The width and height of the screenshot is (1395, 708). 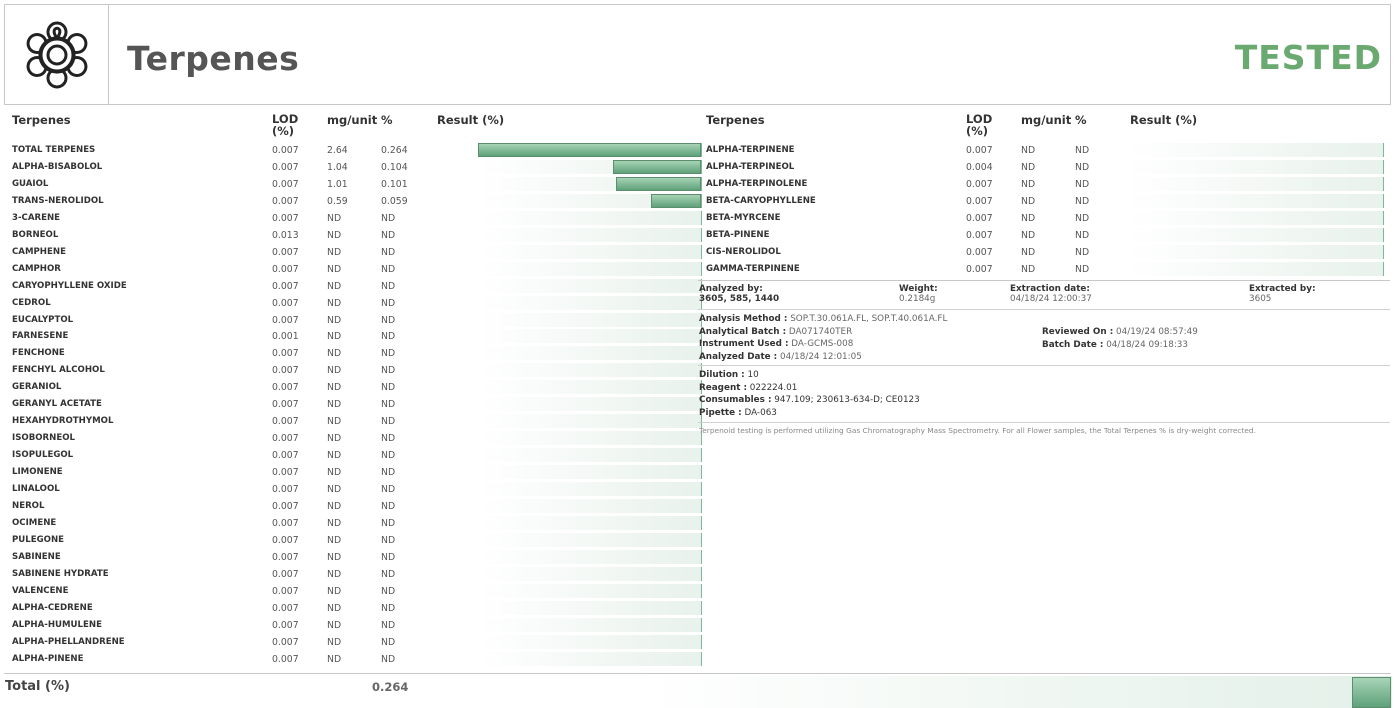 What do you see at coordinates (357, 472) in the screenshot?
I see `table-row: LIMONENE 0.007 ND ND` at bounding box center [357, 472].